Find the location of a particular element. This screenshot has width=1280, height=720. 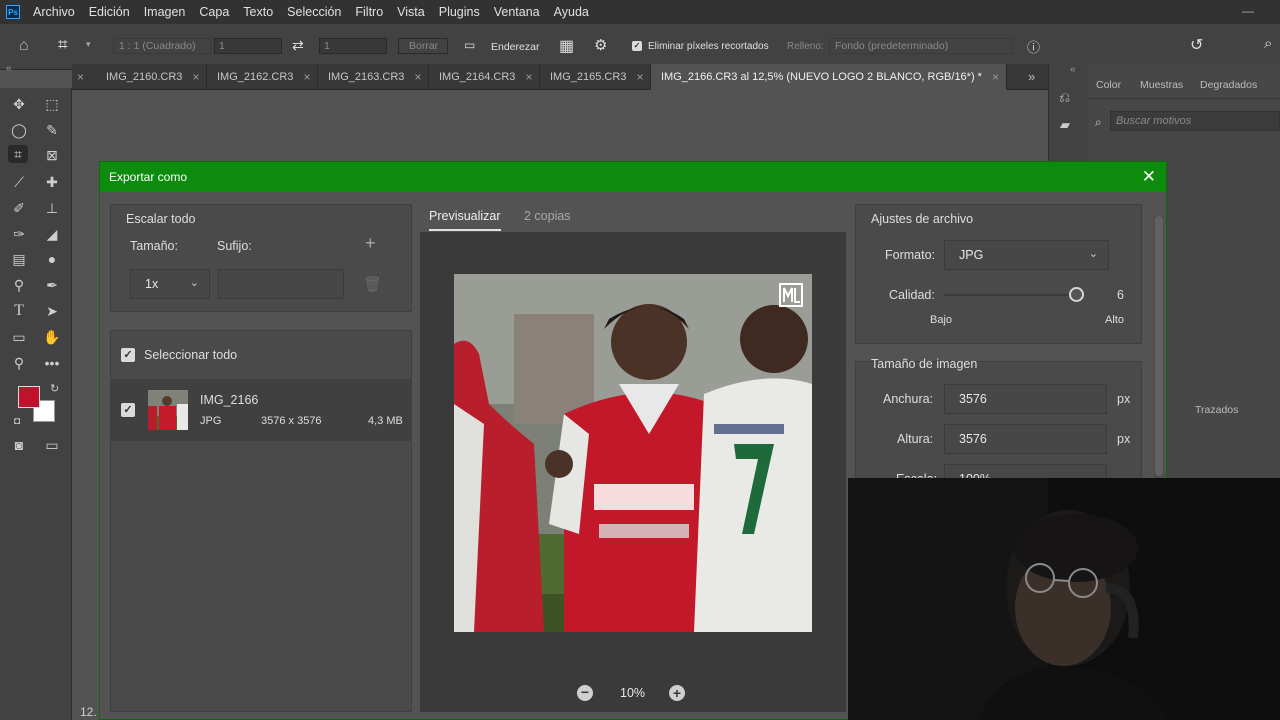

menu-ayuda: Ayuda is located at coordinates (571, 12).